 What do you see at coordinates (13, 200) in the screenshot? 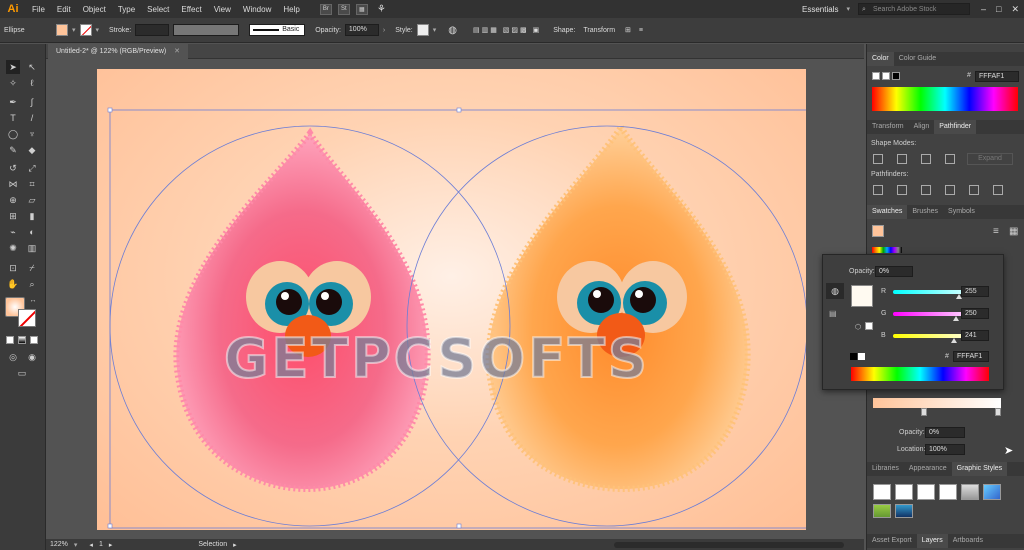
I see `shape-builder-tool-icon: ⊕` at bounding box center [13, 200].